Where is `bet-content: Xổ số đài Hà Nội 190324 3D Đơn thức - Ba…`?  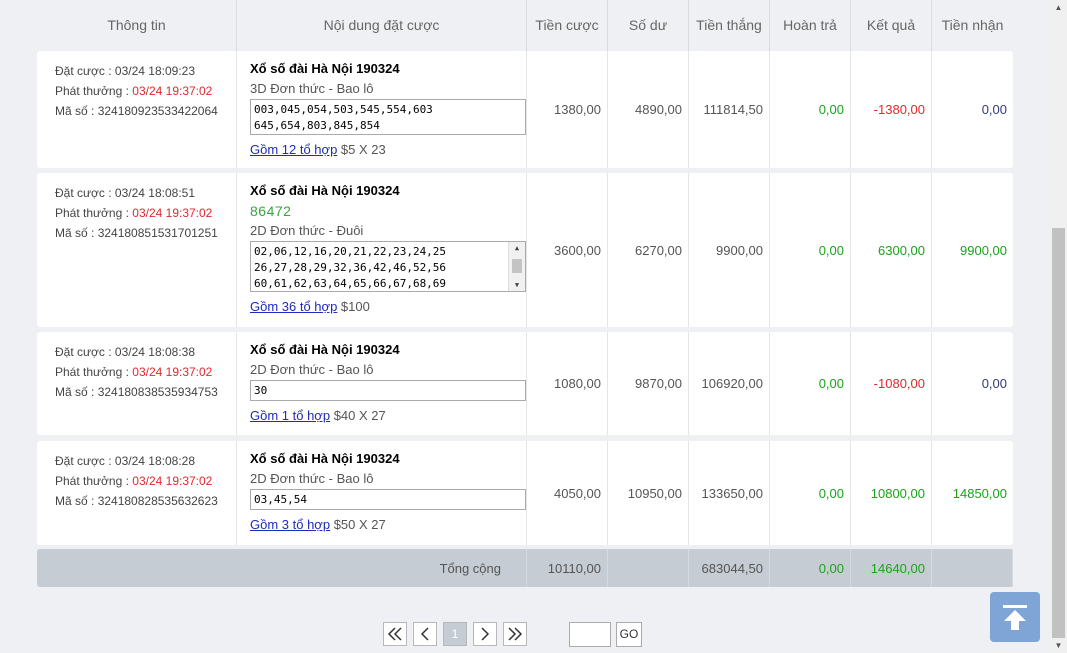
bet-content: Xổ số đài Hà Nội 190324 3D Đơn thức - Ba… is located at coordinates (382, 109).